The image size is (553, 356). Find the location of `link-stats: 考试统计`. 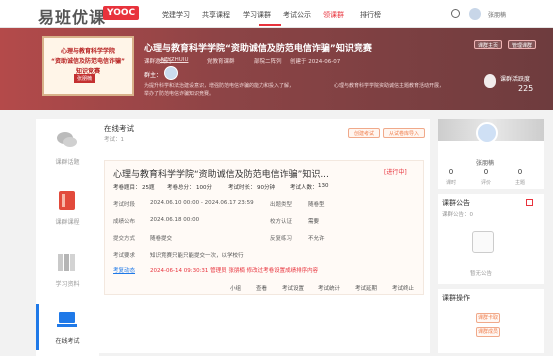

link-stats: 考试统计 is located at coordinates (329, 288).